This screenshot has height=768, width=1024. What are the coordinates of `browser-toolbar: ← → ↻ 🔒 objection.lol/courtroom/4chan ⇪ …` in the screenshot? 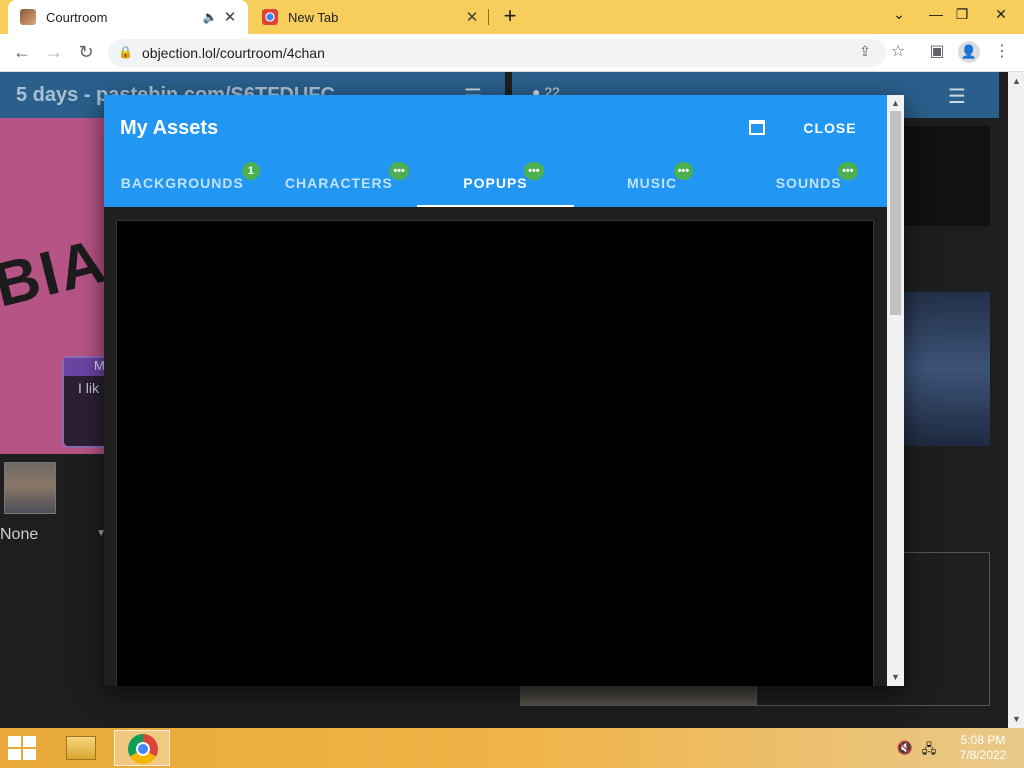 It's located at (512, 53).